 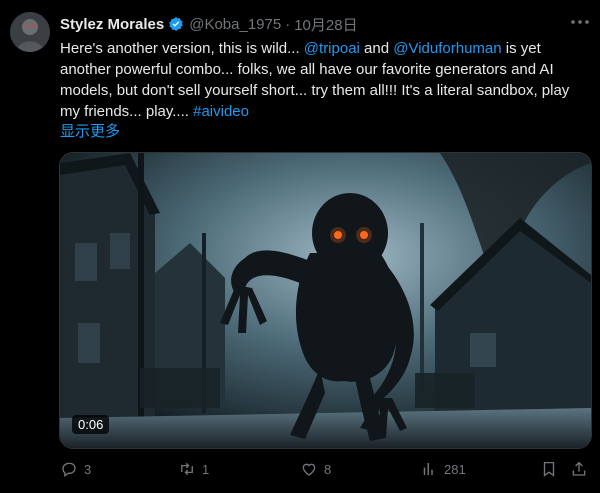 What do you see at coordinates (332, 48) in the screenshot?
I see `mention-link-tripoai: @tripoai` at bounding box center [332, 48].